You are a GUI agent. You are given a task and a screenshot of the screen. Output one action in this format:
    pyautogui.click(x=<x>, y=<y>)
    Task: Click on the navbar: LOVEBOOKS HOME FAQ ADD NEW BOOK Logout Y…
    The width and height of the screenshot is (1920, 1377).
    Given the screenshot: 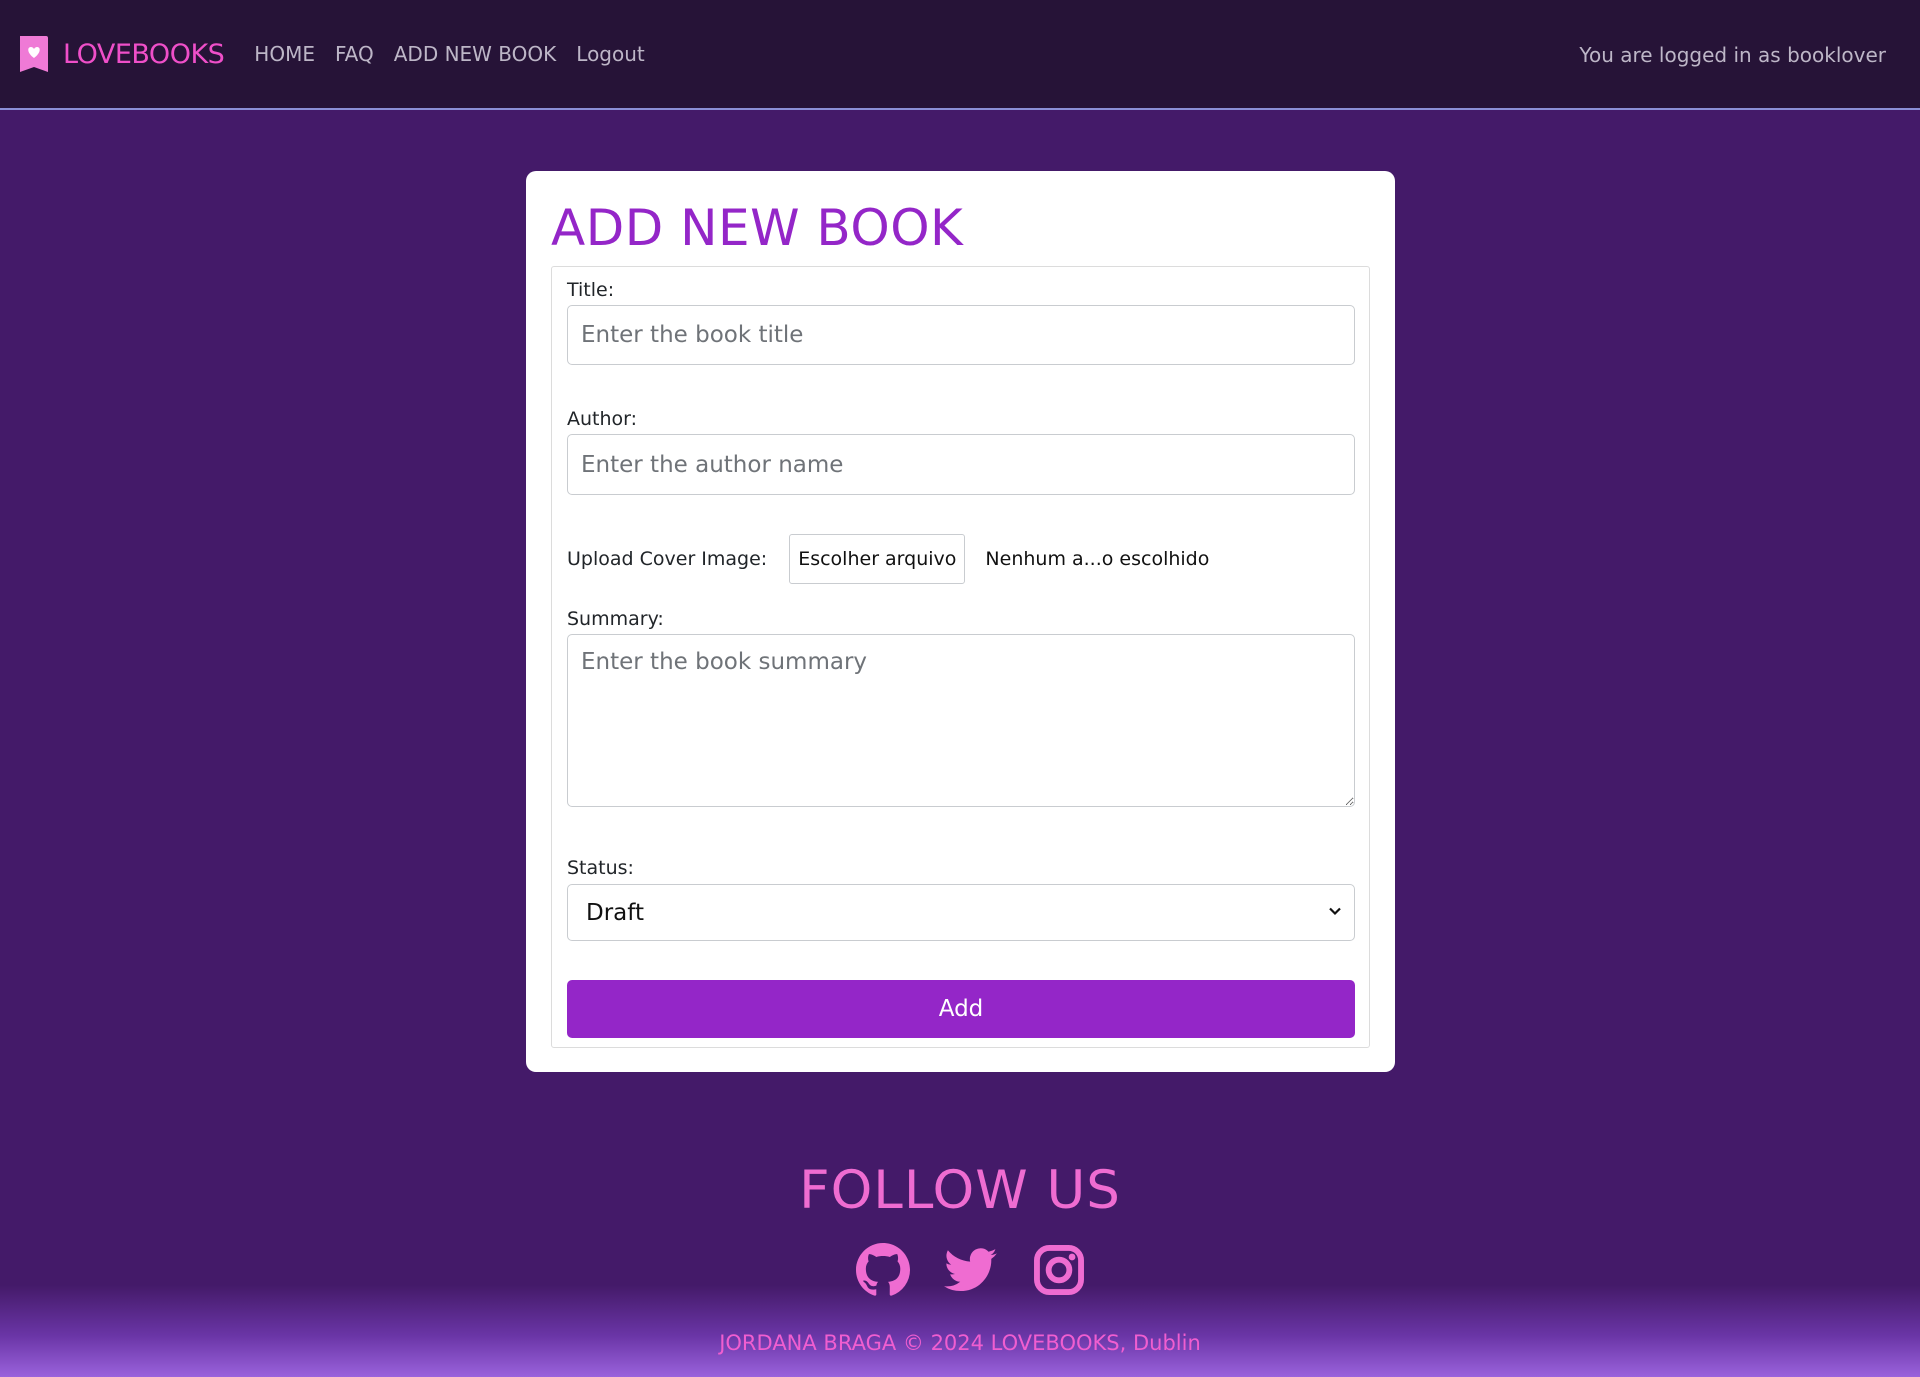 What is the action you would take?
    pyautogui.click(x=960, y=55)
    